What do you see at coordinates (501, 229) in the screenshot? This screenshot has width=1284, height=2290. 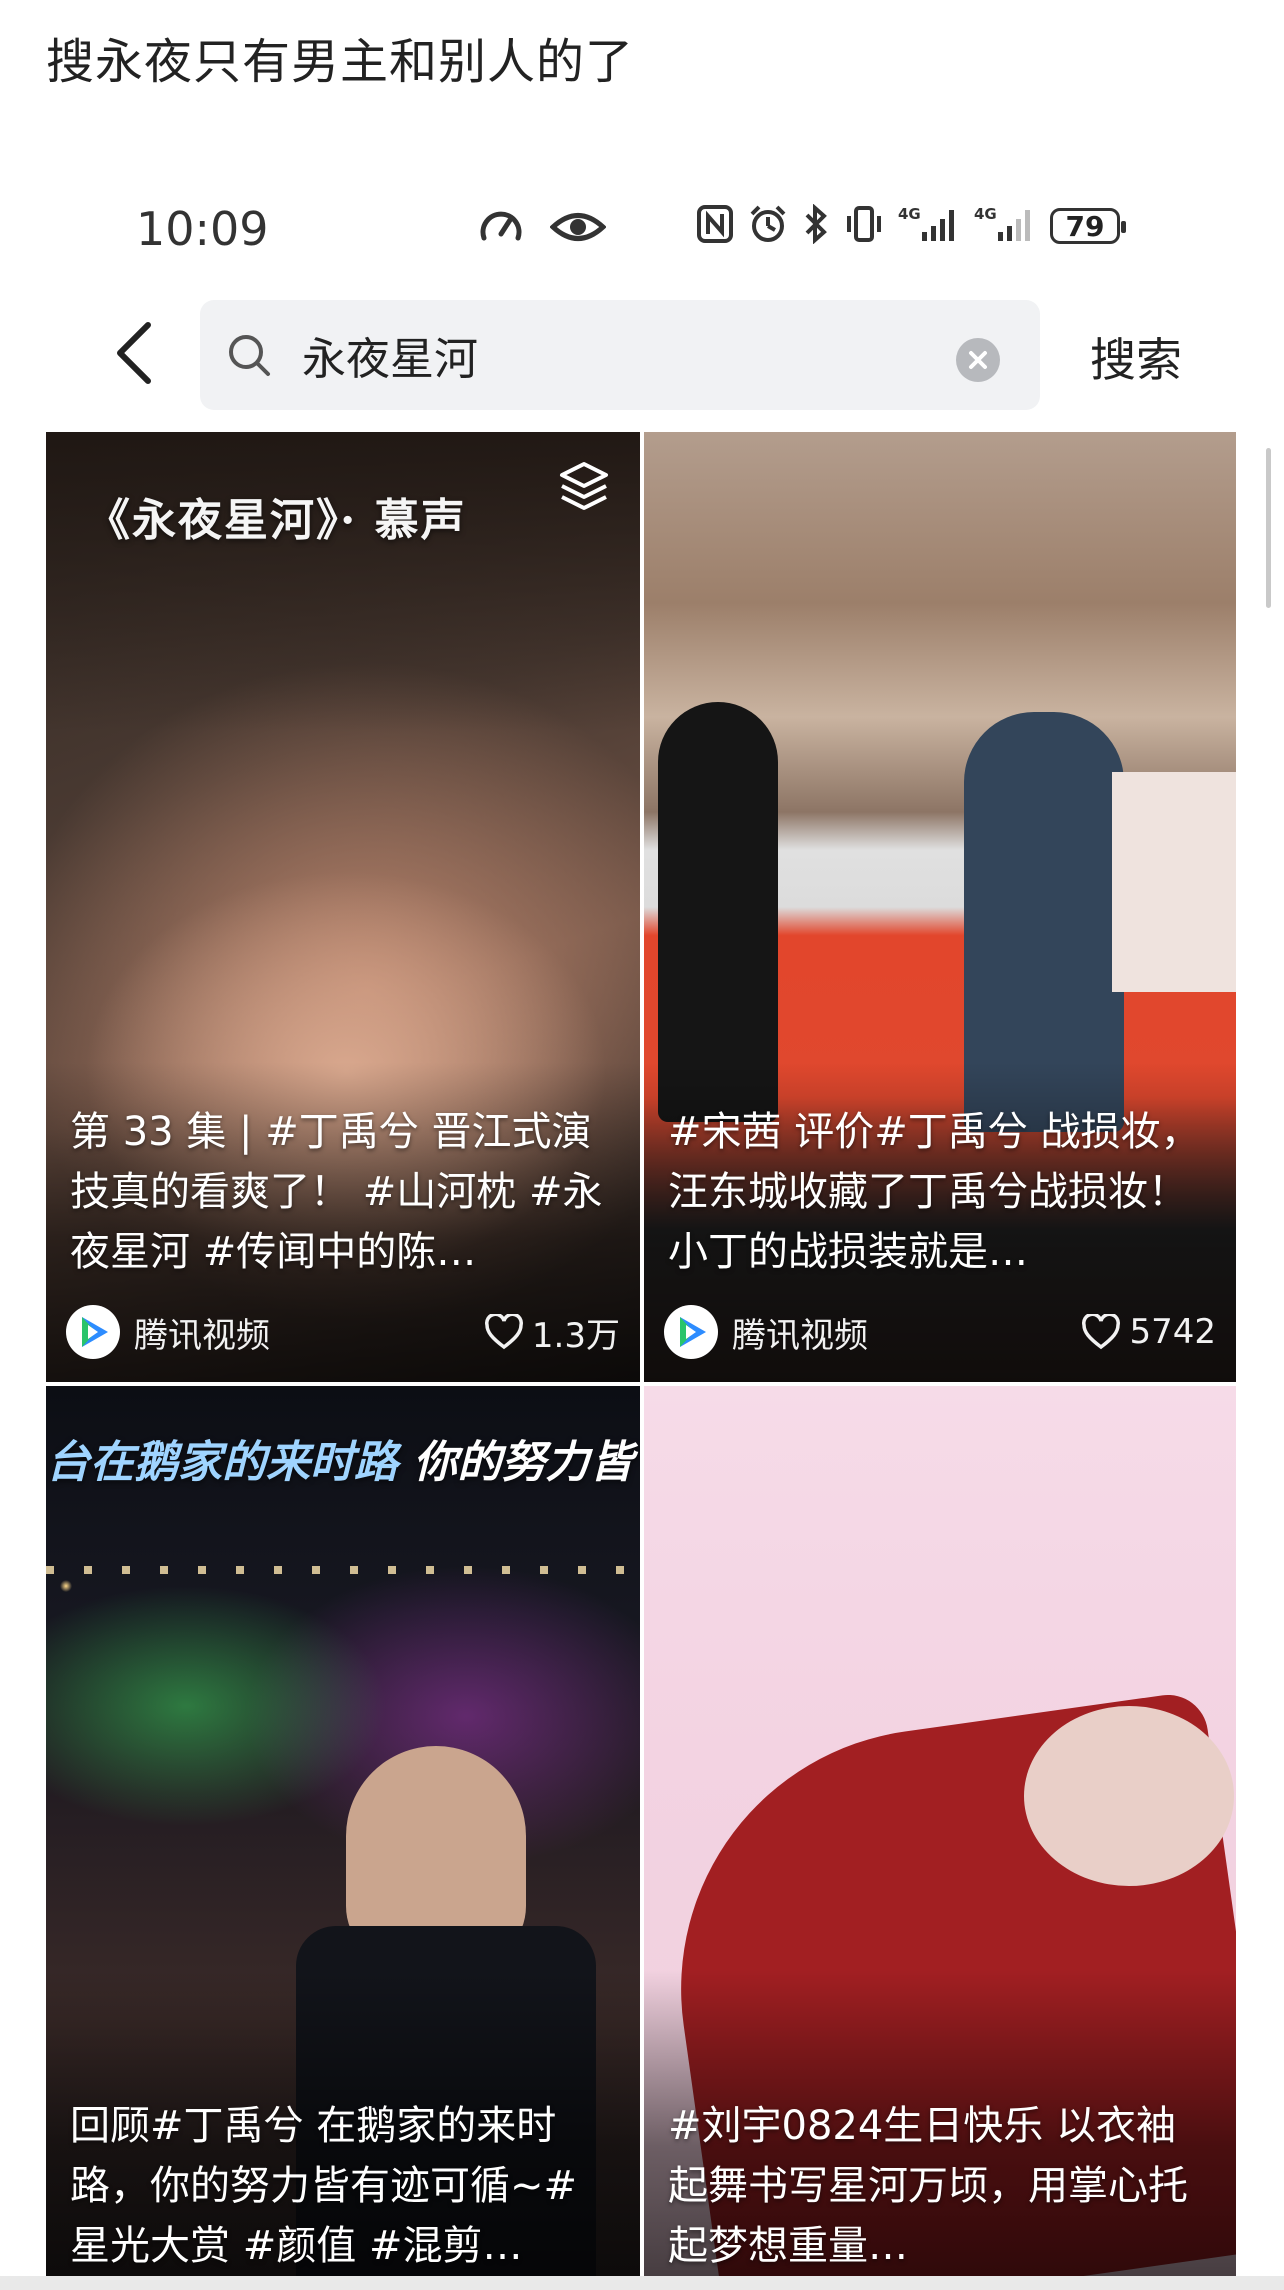 I see `speed-icon` at bounding box center [501, 229].